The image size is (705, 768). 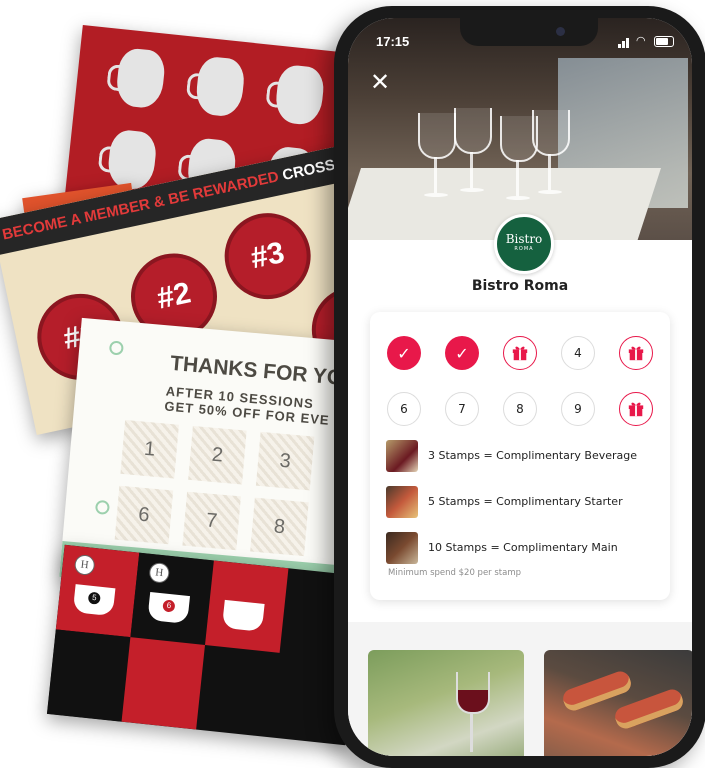 What do you see at coordinates (285, 461) in the screenshot?
I see `session-box: 3` at bounding box center [285, 461].